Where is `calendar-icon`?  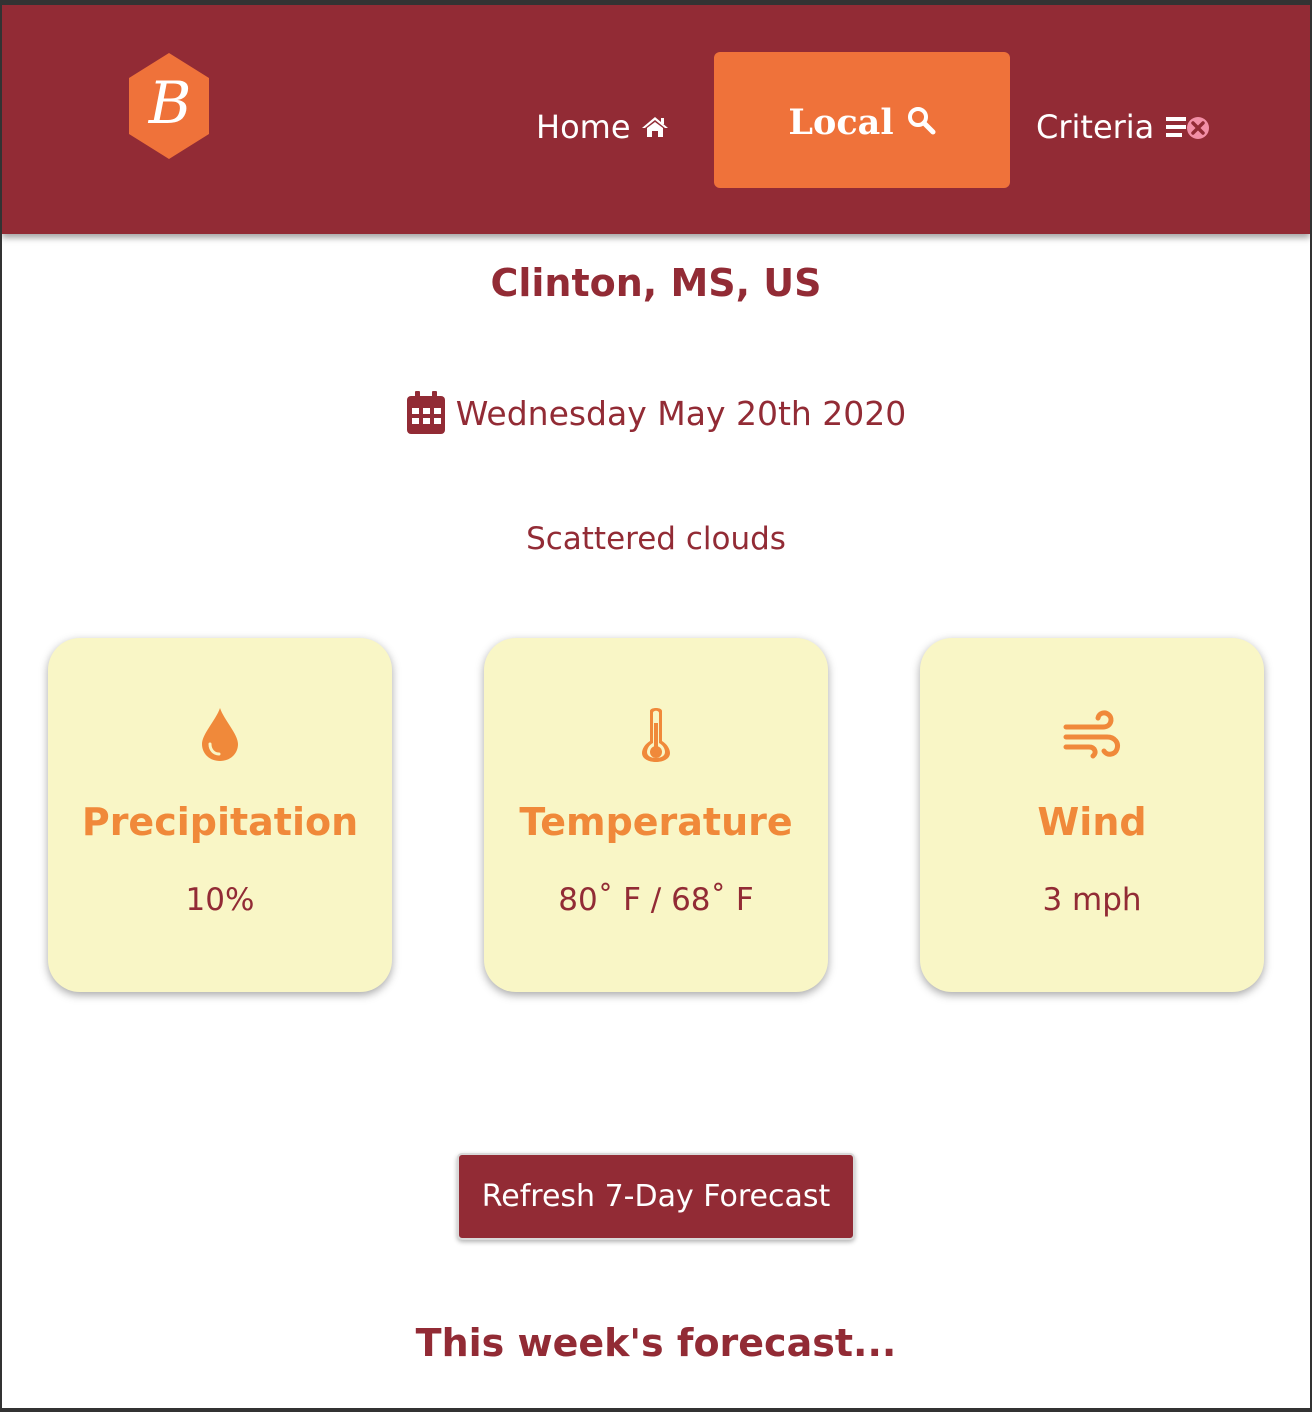 calendar-icon is located at coordinates (425, 412).